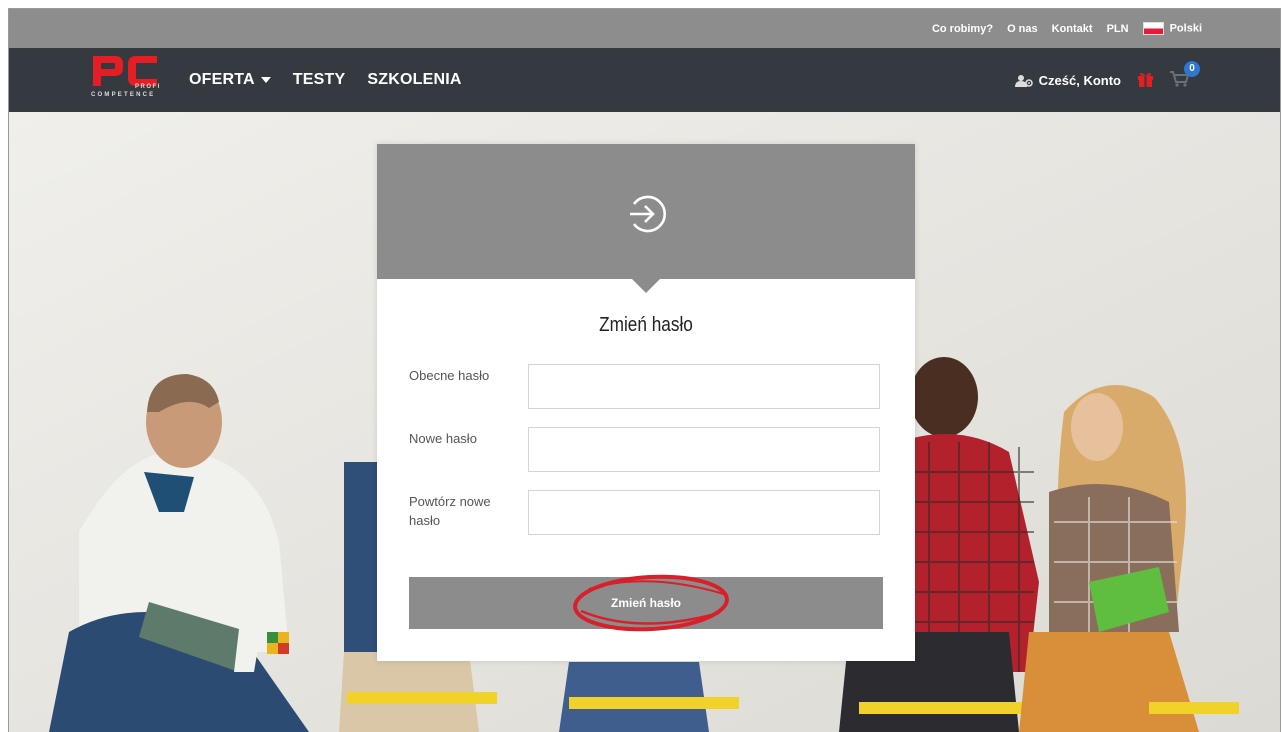 Image resolution: width=1282 pixels, height=732 pixels. I want to click on account-label: Cześć, Konto, so click(1079, 80).